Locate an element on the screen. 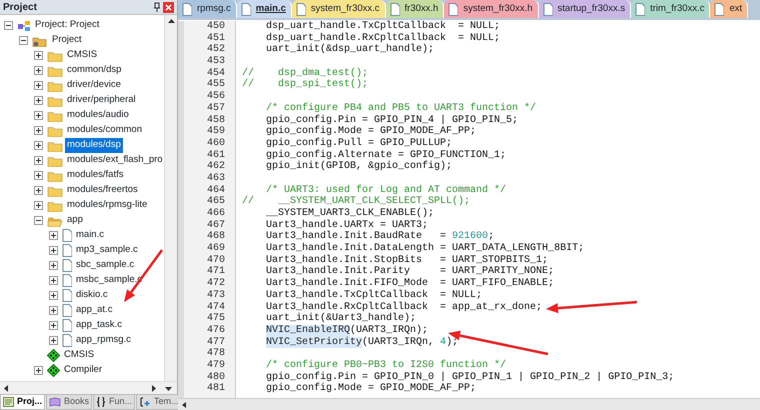 The width and height of the screenshot is (760, 410). tree-item: app is located at coordinates (75, 220).